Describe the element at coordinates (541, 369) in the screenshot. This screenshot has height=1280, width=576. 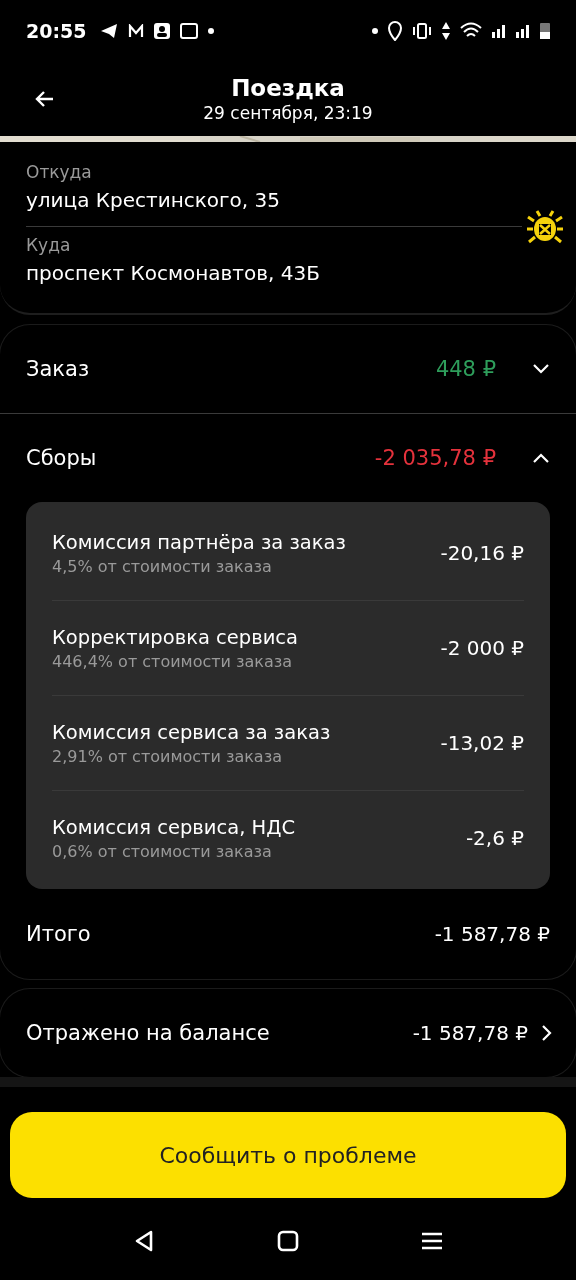
I see `chevron-down-icon` at that location.